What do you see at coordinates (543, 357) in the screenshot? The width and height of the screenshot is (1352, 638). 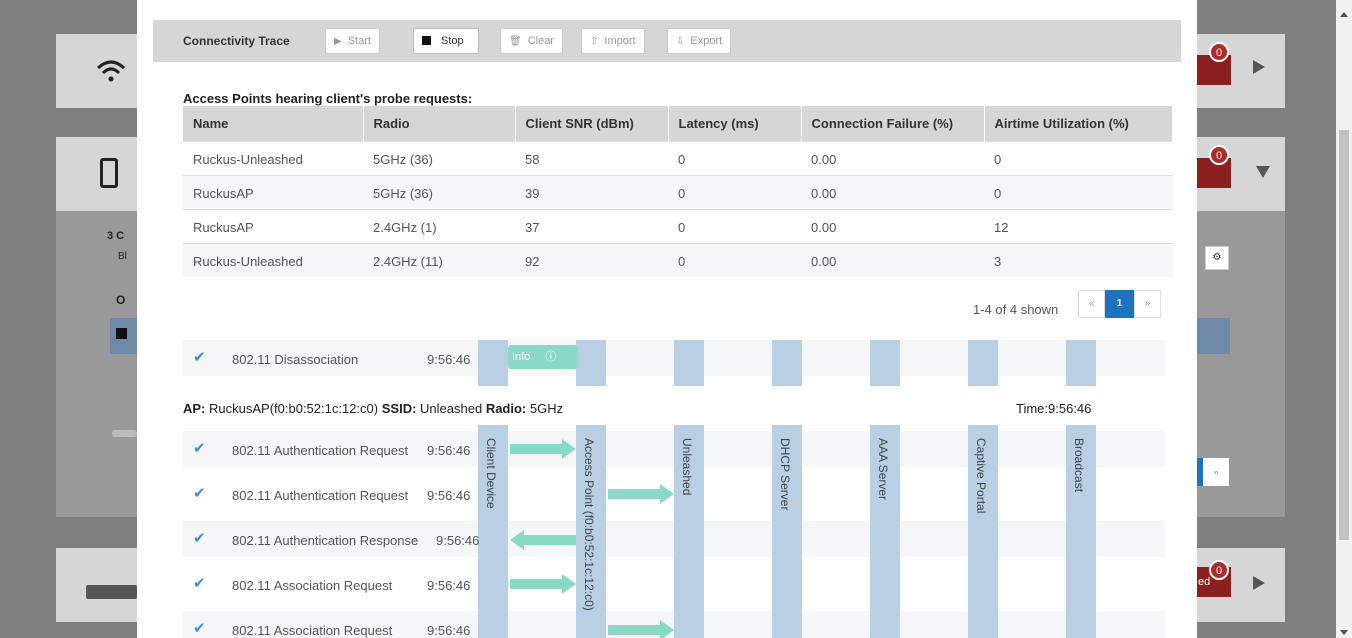 I see `info-button: Info ⓘ` at bounding box center [543, 357].